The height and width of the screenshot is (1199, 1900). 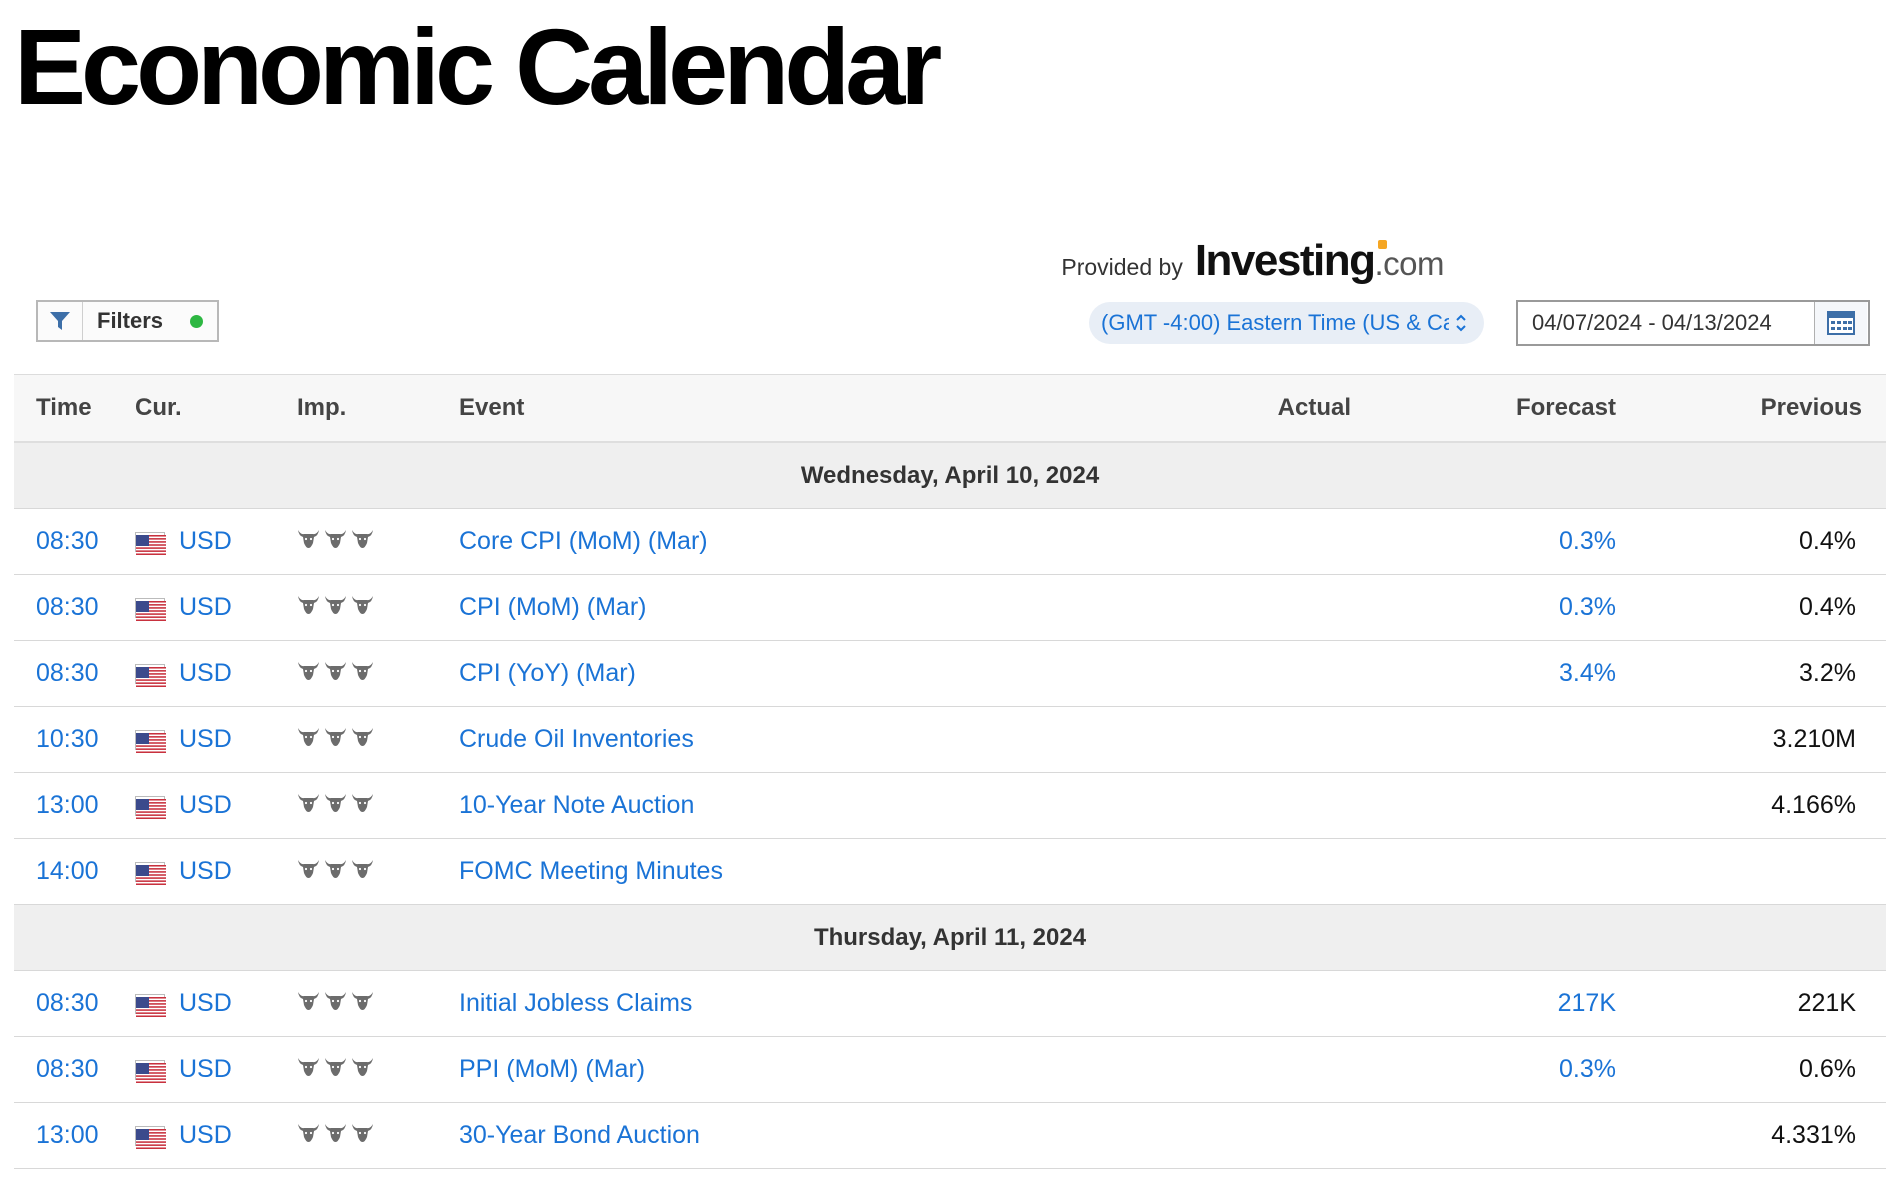 I want to click on event-previous: 0.6%, so click(x=1751, y=1069).